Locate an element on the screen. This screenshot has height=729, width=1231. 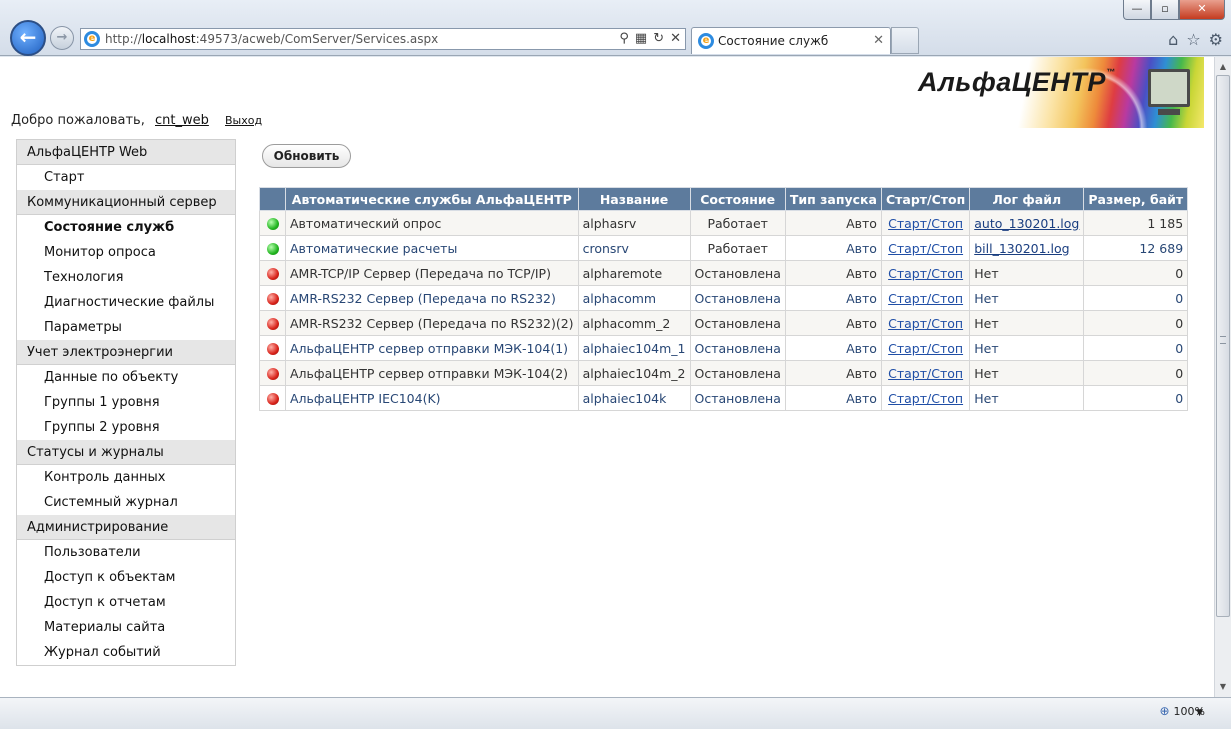
tab-ie-icon: e is located at coordinates (706, 41).